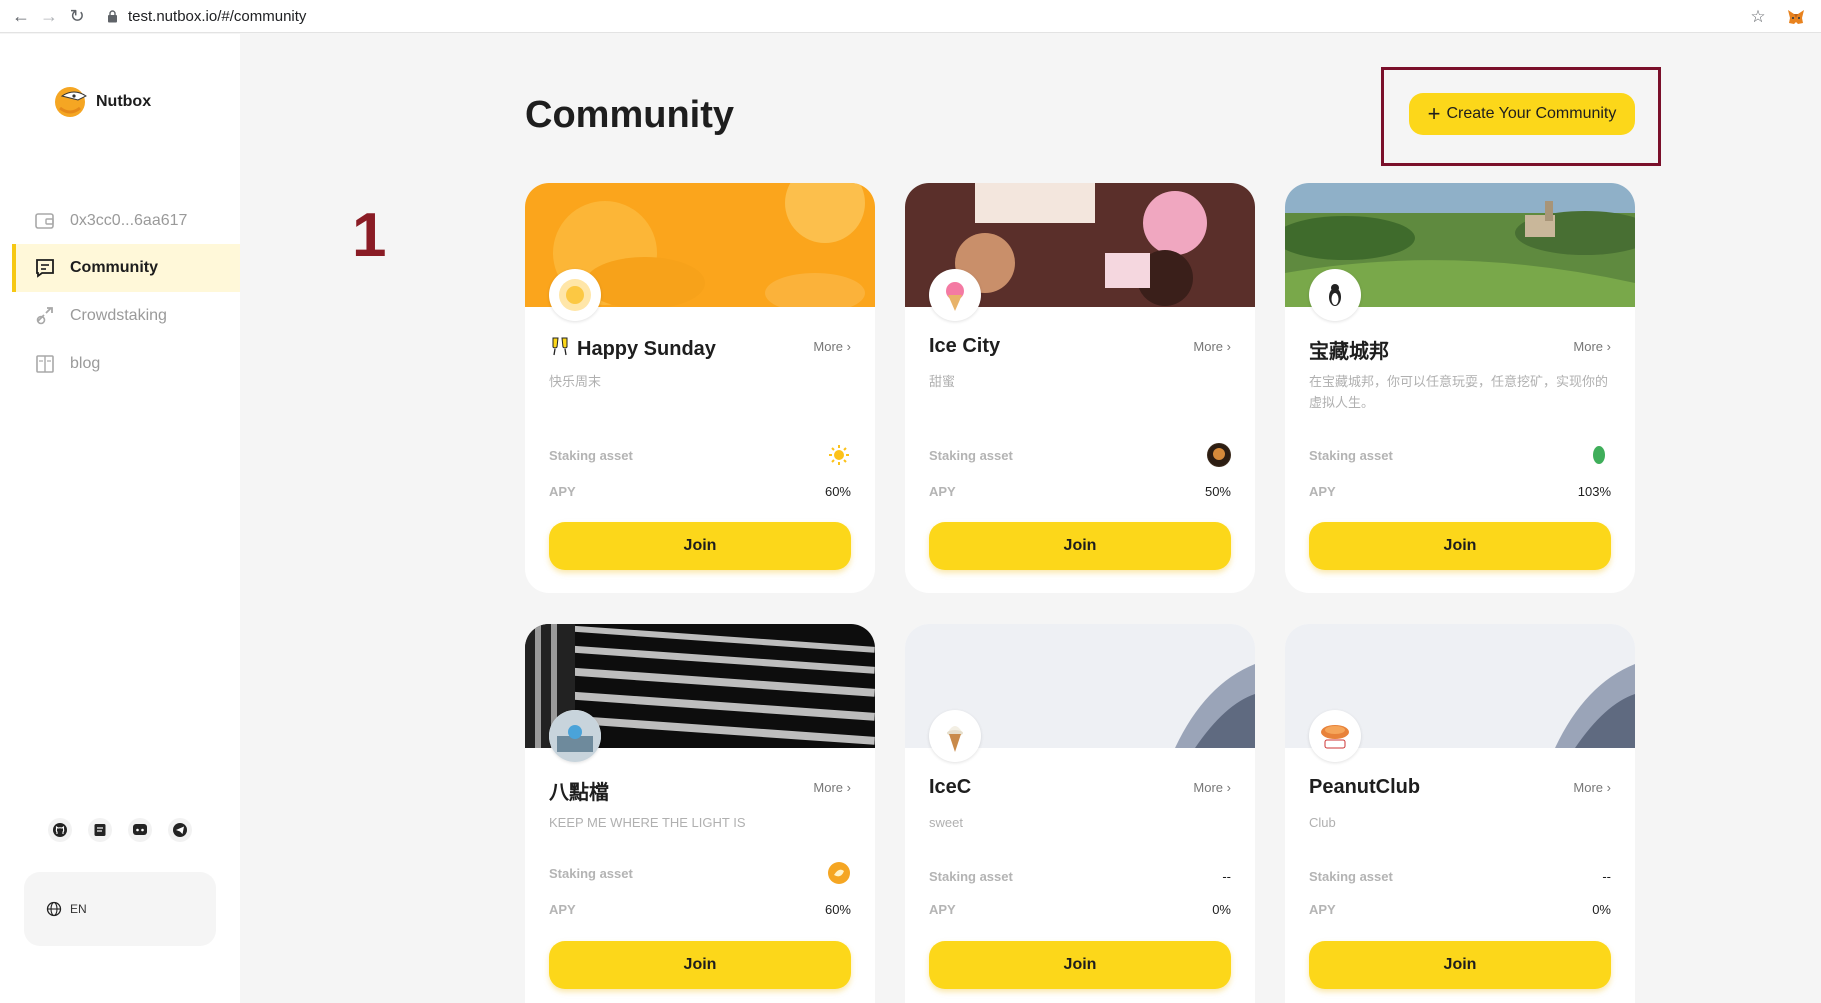 The width and height of the screenshot is (1821, 1003). I want to click on docs-icon, so click(100, 830).